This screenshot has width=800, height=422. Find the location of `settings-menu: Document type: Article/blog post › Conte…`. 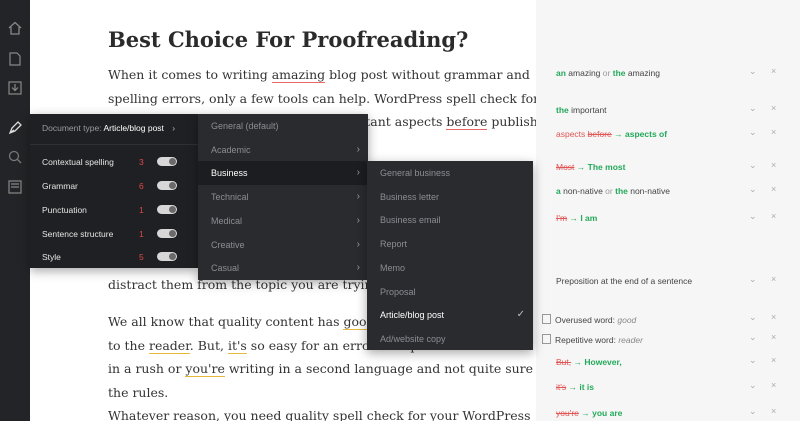

settings-menu: Document type: Article/blog post › Conte… is located at coordinates (114, 191).